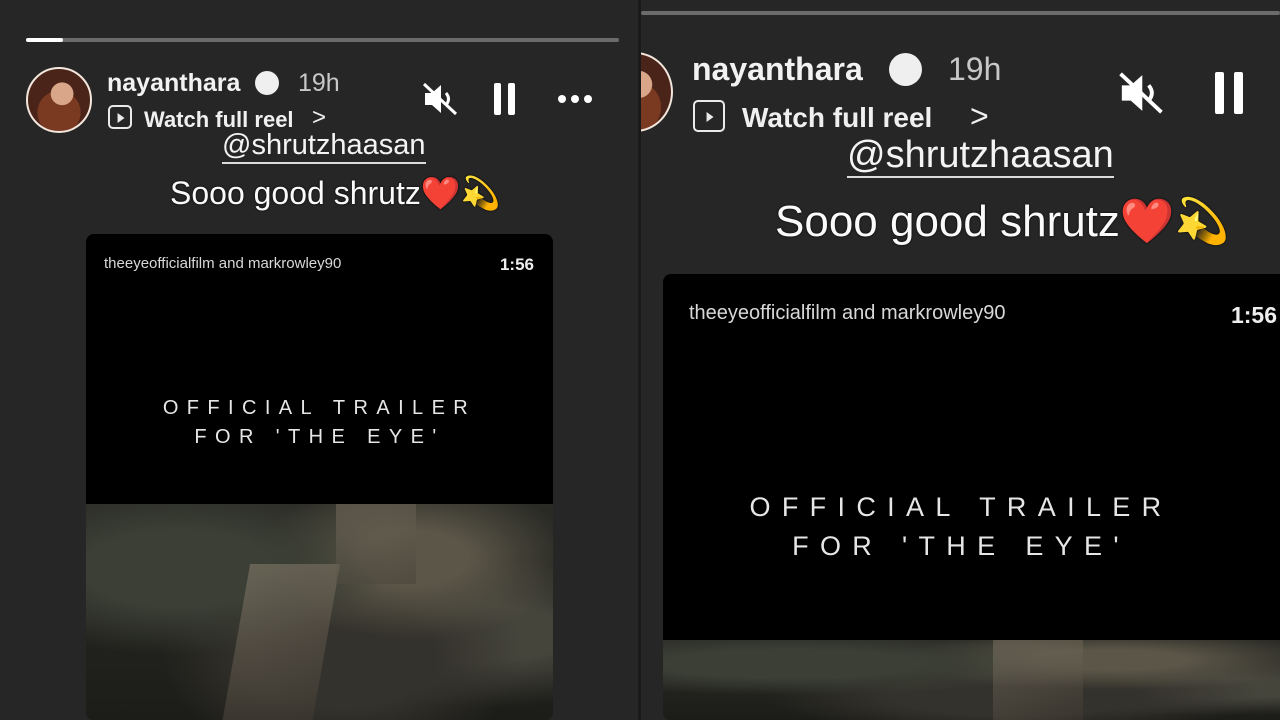 The width and height of the screenshot is (1280, 720). Describe the element at coordinates (575, 99) in the screenshot. I see `more-icon` at that location.